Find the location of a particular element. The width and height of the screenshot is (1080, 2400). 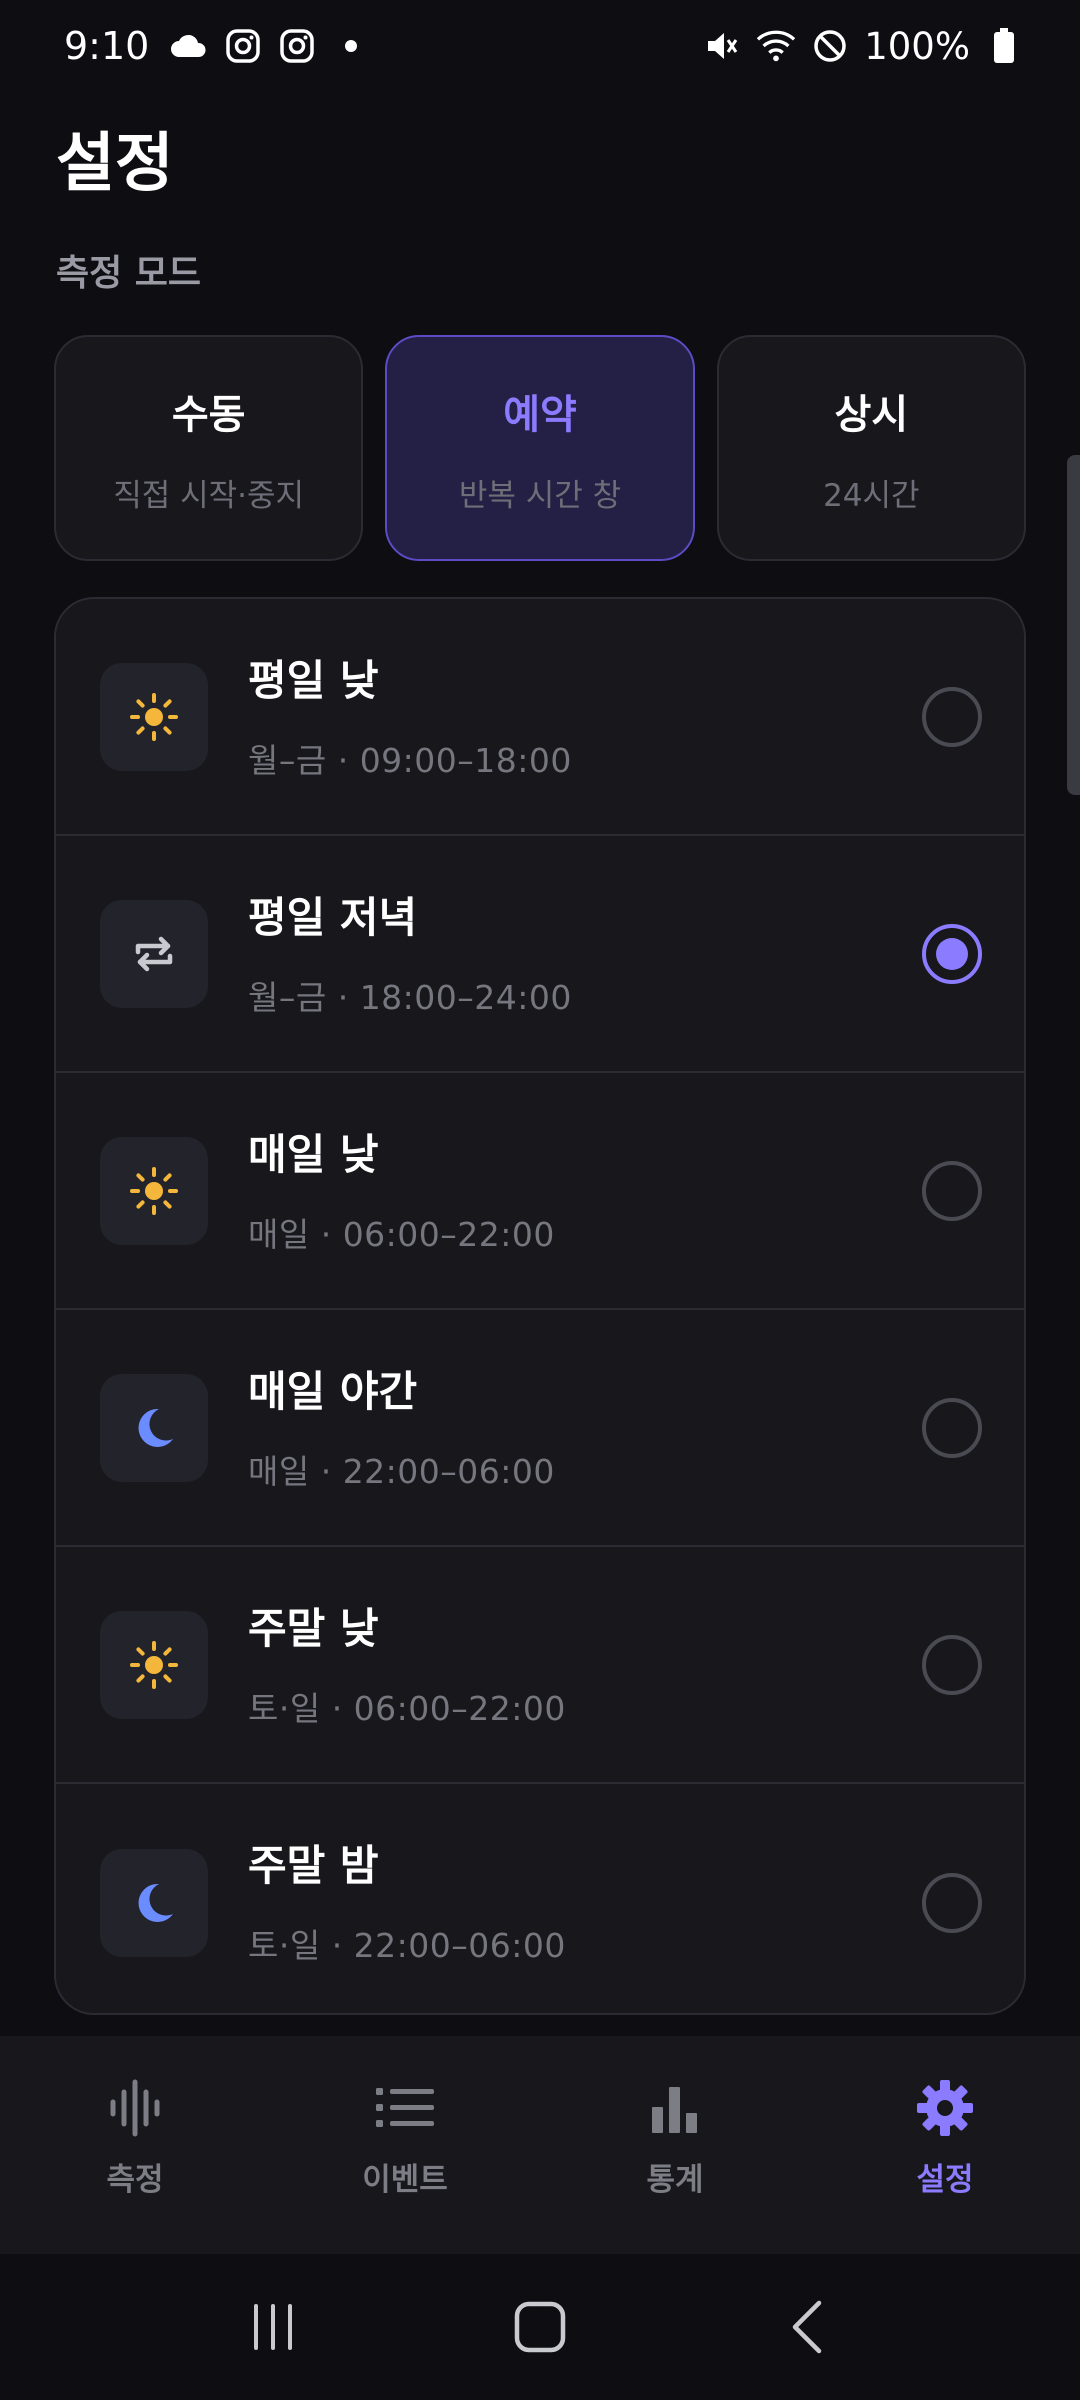

waveform-icon is located at coordinates (135, 2108).